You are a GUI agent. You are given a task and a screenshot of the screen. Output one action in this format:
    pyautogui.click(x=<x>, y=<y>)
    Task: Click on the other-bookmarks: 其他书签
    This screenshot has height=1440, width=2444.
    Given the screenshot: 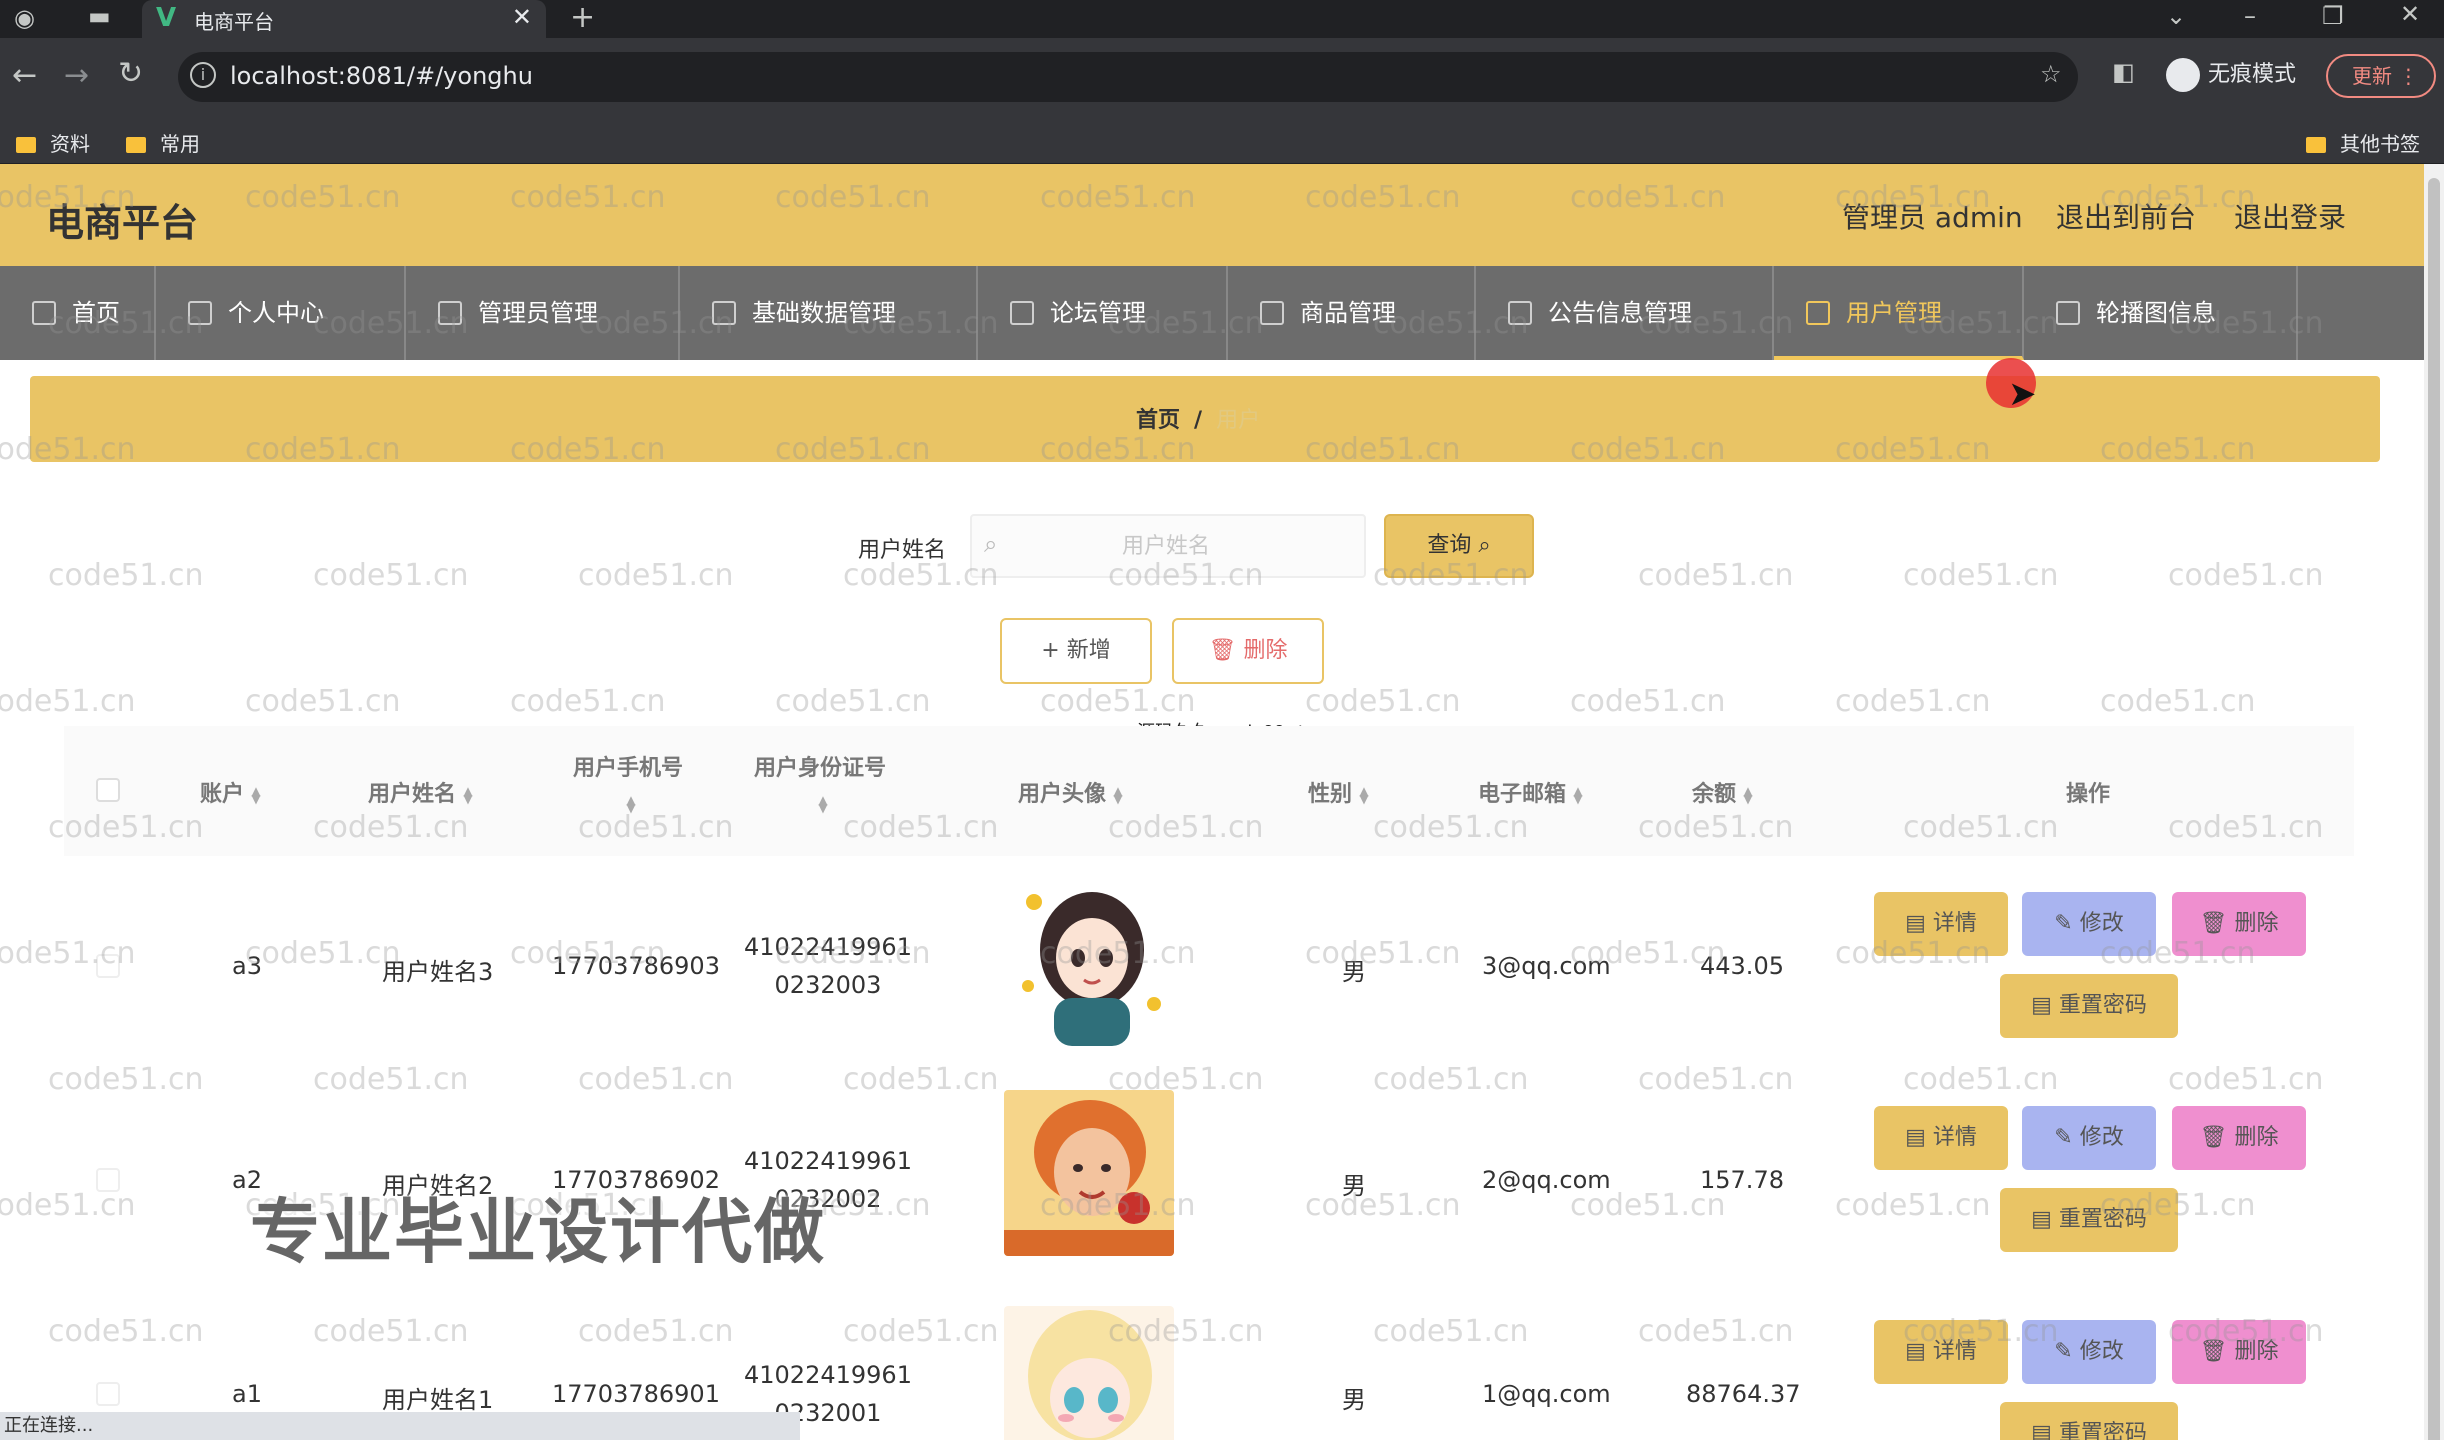 What is the action you would take?
    pyautogui.click(x=2363, y=142)
    